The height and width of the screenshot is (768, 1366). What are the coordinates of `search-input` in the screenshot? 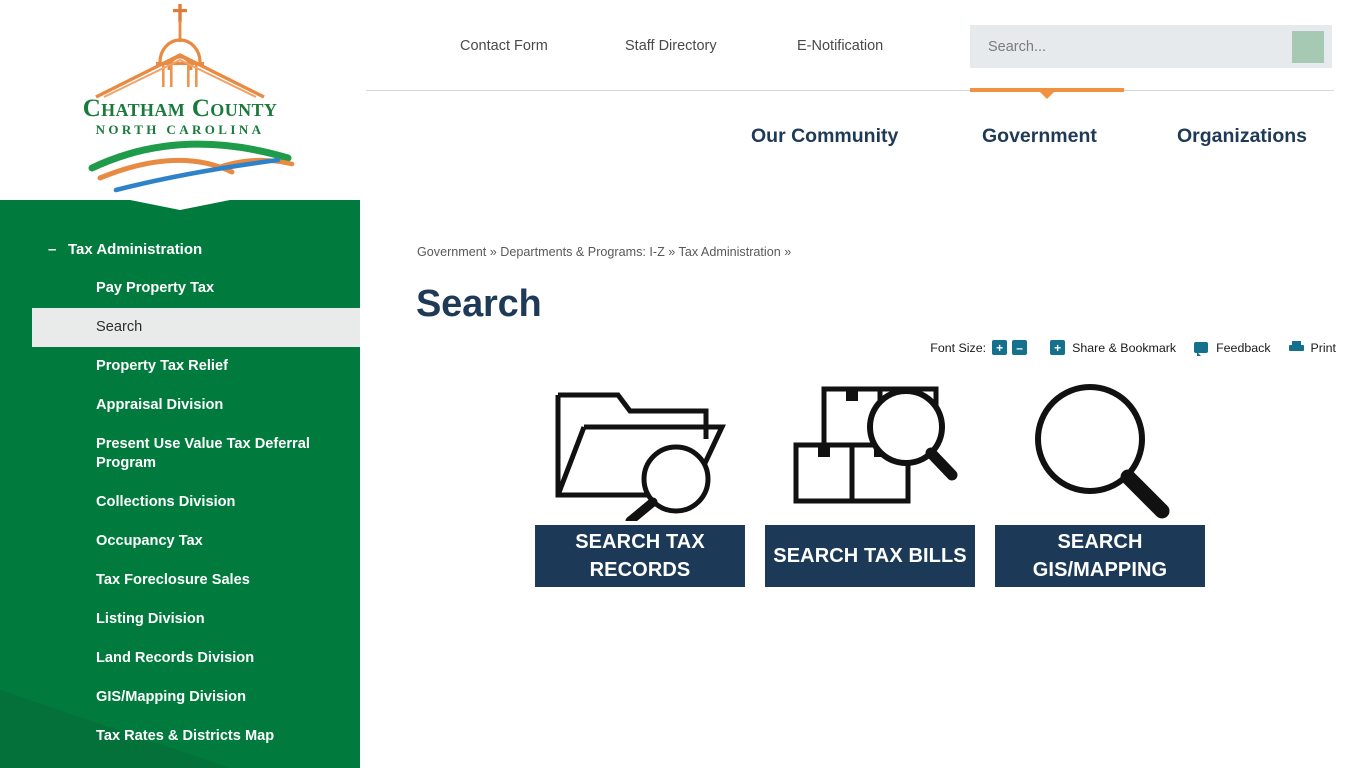 It's located at (1135, 46).